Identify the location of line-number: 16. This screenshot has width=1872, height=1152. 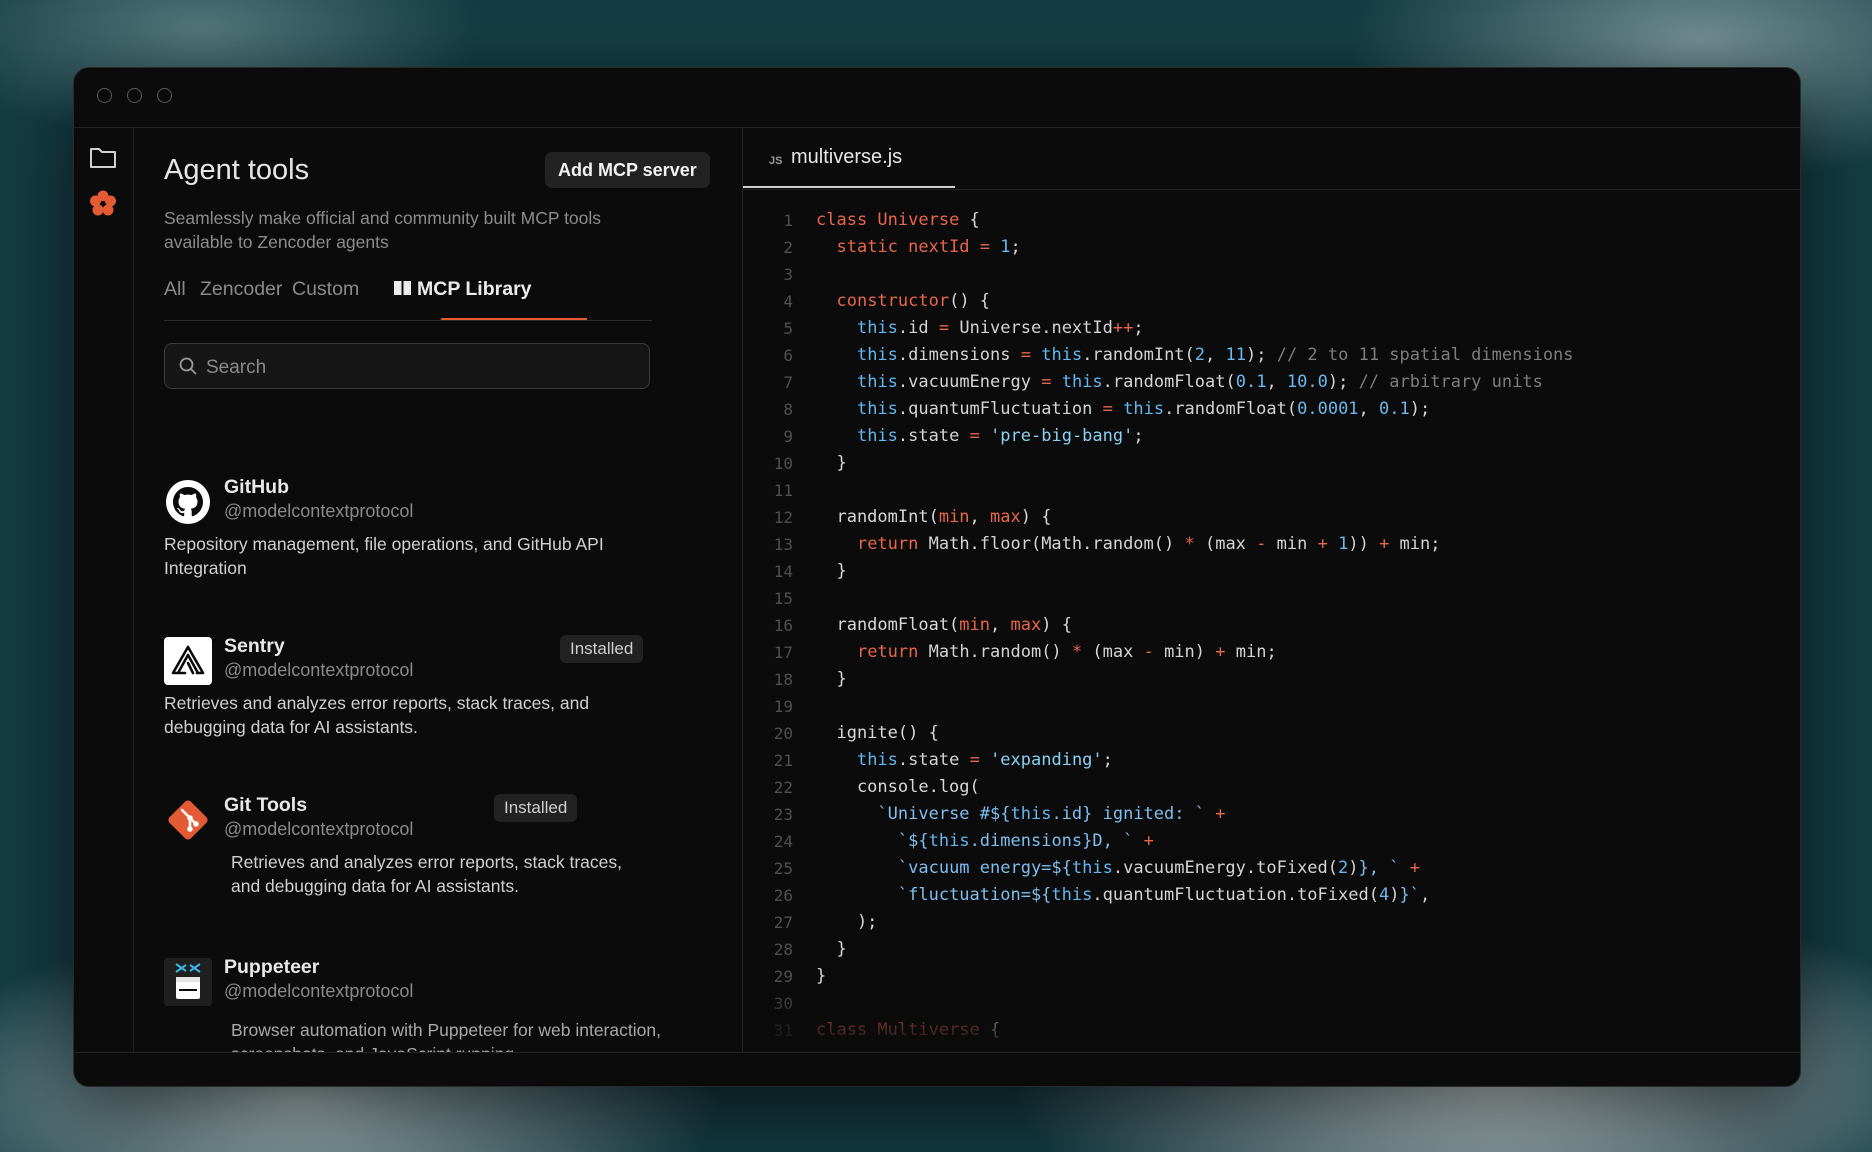
(783, 625).